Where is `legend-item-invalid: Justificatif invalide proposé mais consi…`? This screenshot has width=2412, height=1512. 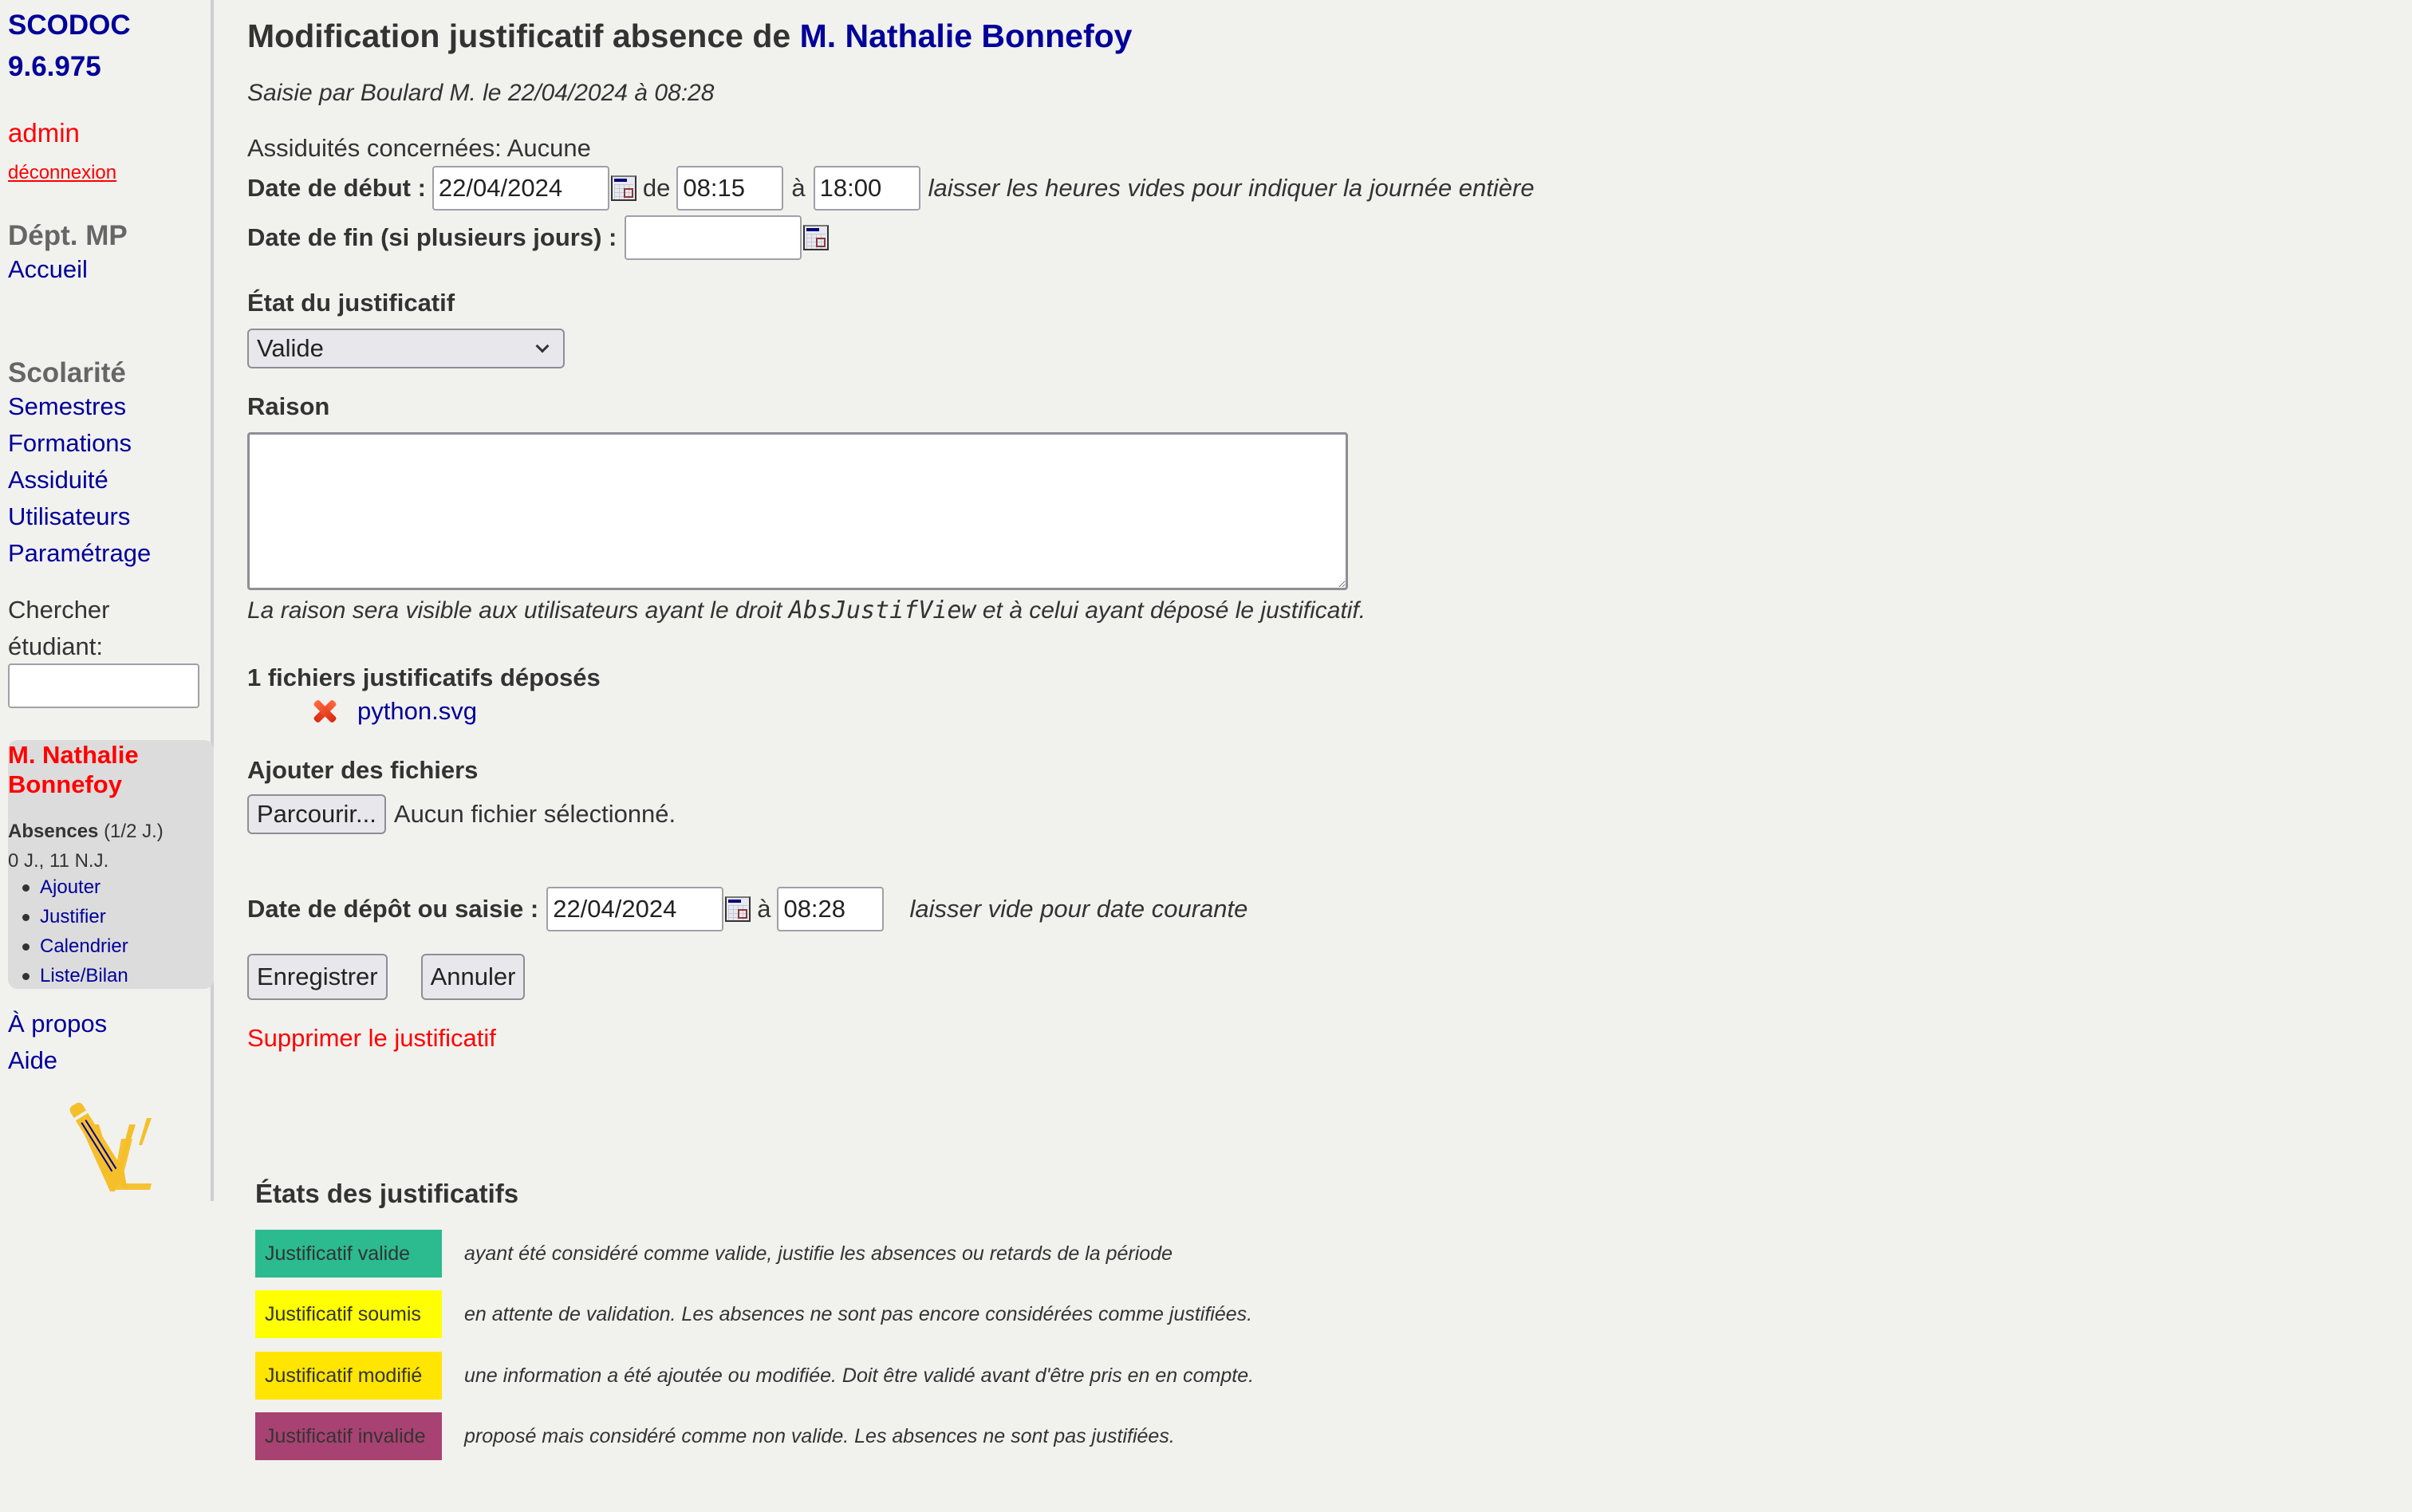 legend-item-invalid: Justificatif invalide proposé mais consi… is located at coordinates (715, 1436).